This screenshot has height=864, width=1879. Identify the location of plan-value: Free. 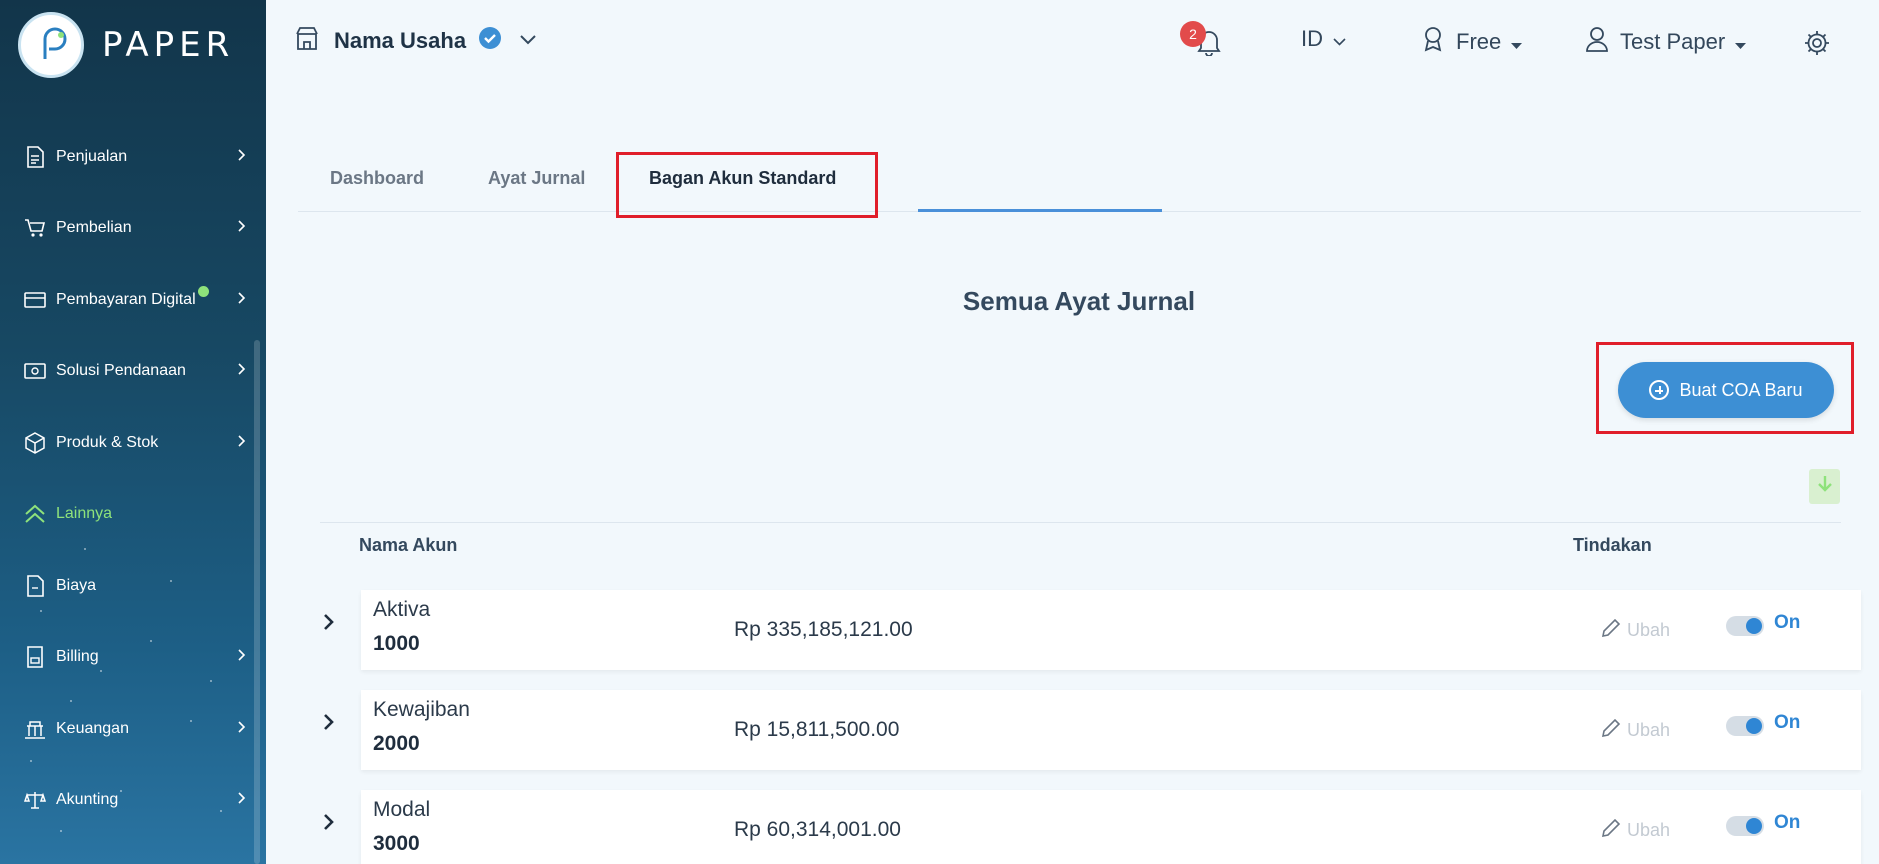
(1479, 41).